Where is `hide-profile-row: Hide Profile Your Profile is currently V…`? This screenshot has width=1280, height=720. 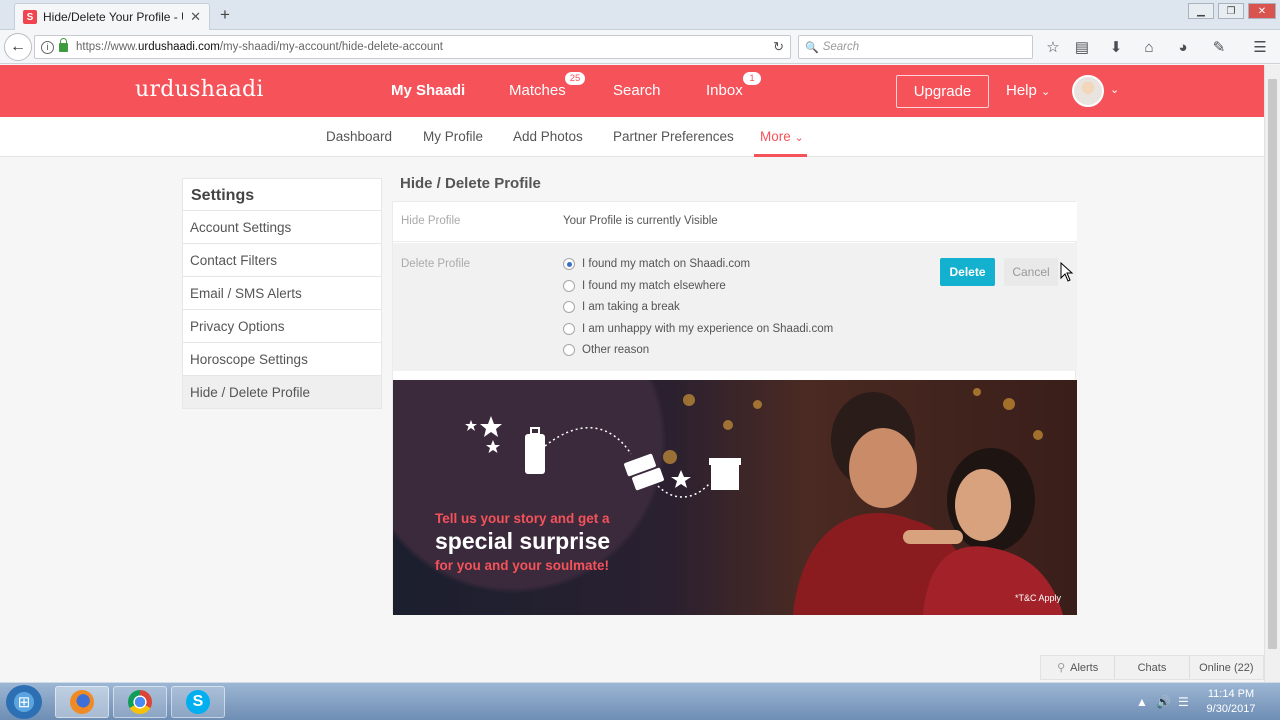 hide-profile-row: Hide Profile Your Profile is currently V… is located at coordinates (735, 222).